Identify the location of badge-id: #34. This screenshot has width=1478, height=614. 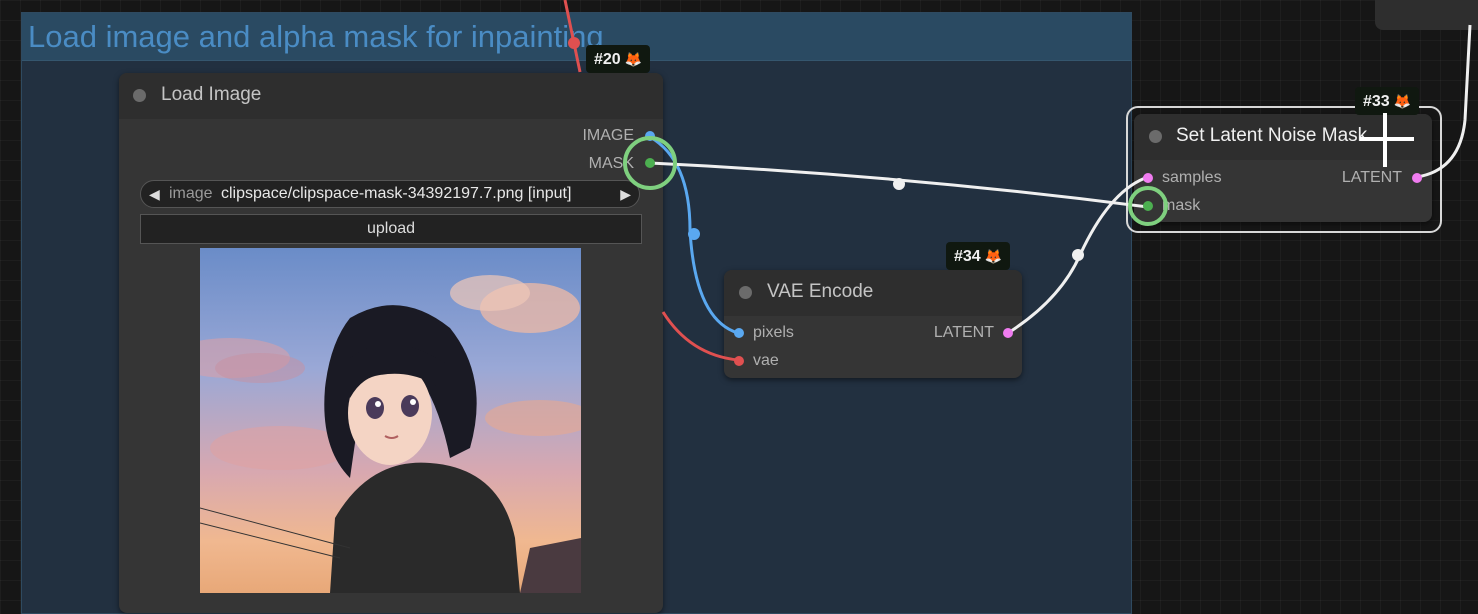
(967, 256).